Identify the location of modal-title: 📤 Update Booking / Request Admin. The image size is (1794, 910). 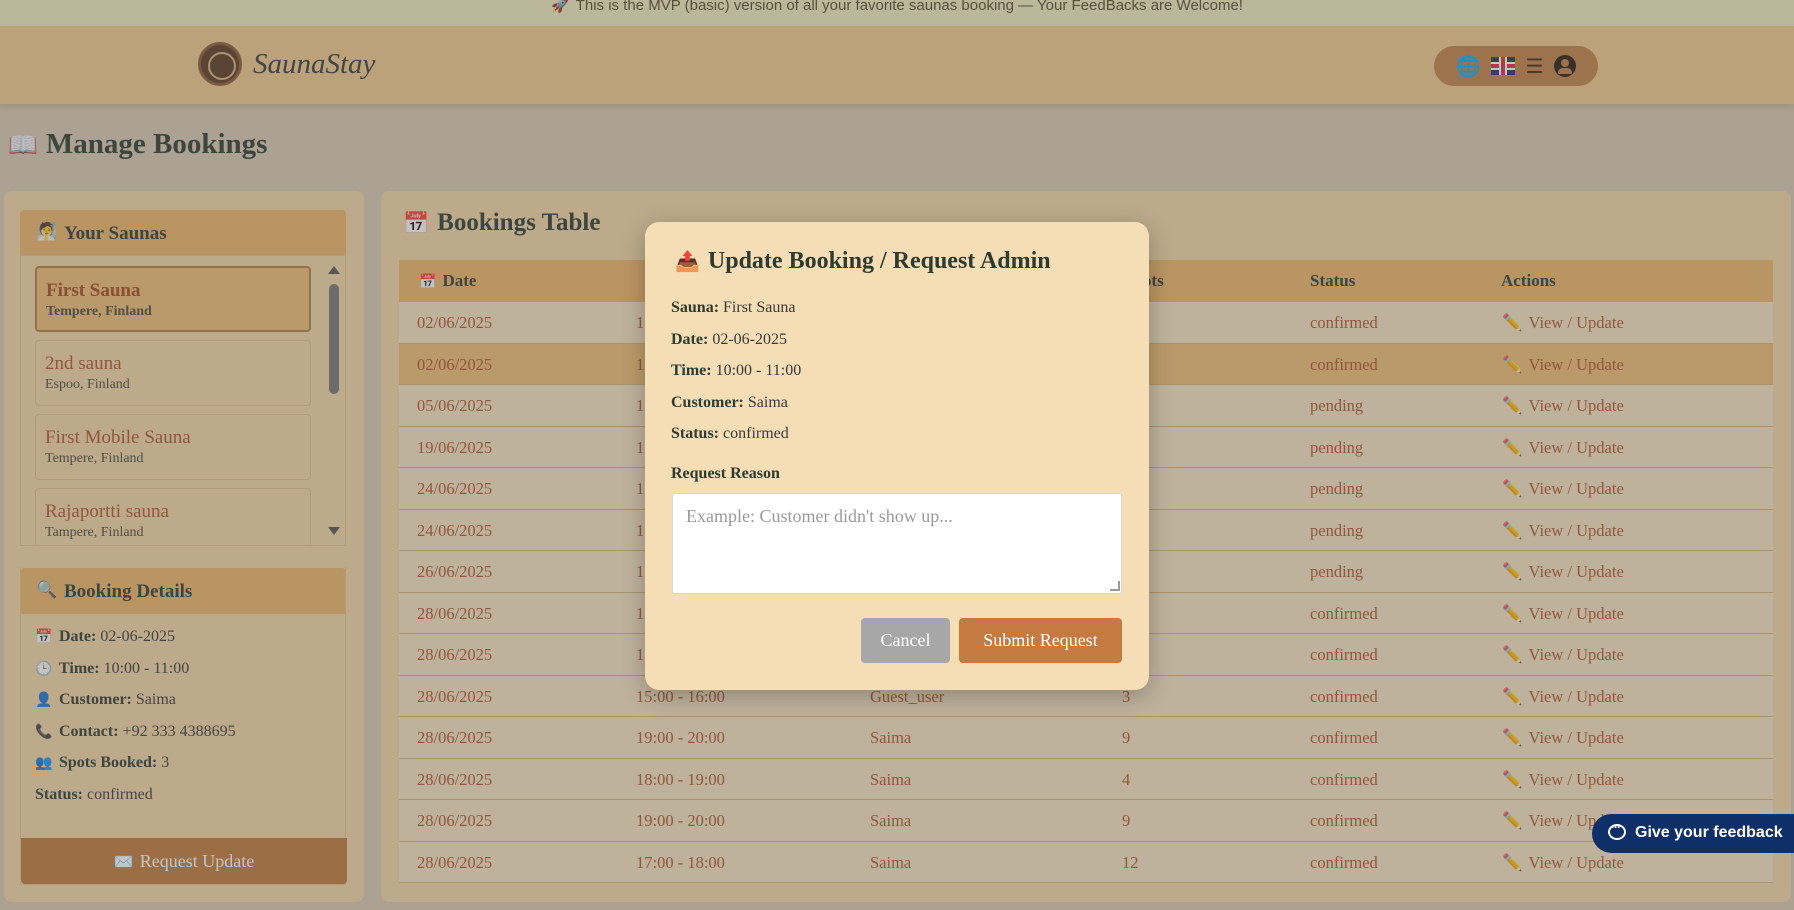
(863, 261).